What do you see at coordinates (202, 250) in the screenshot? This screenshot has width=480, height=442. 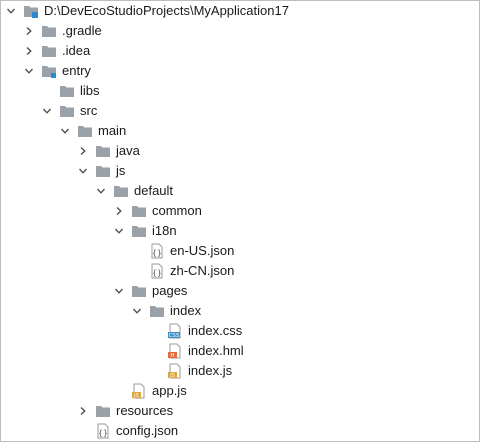 I see `tree-item-label: en-US.json` at bounding box center [202, 250].